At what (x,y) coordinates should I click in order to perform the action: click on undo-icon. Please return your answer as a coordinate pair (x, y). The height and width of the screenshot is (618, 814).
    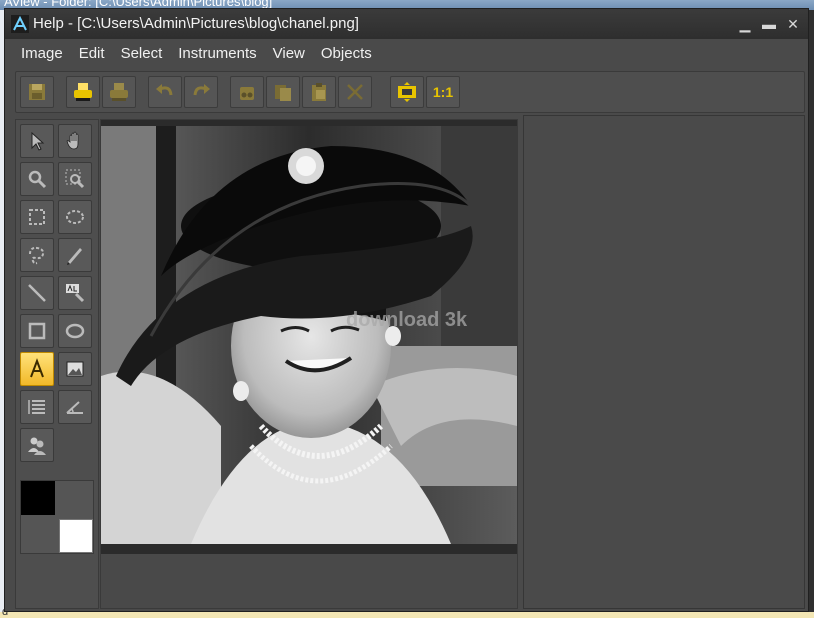
    Looking at the image, I should click on (164, 90).